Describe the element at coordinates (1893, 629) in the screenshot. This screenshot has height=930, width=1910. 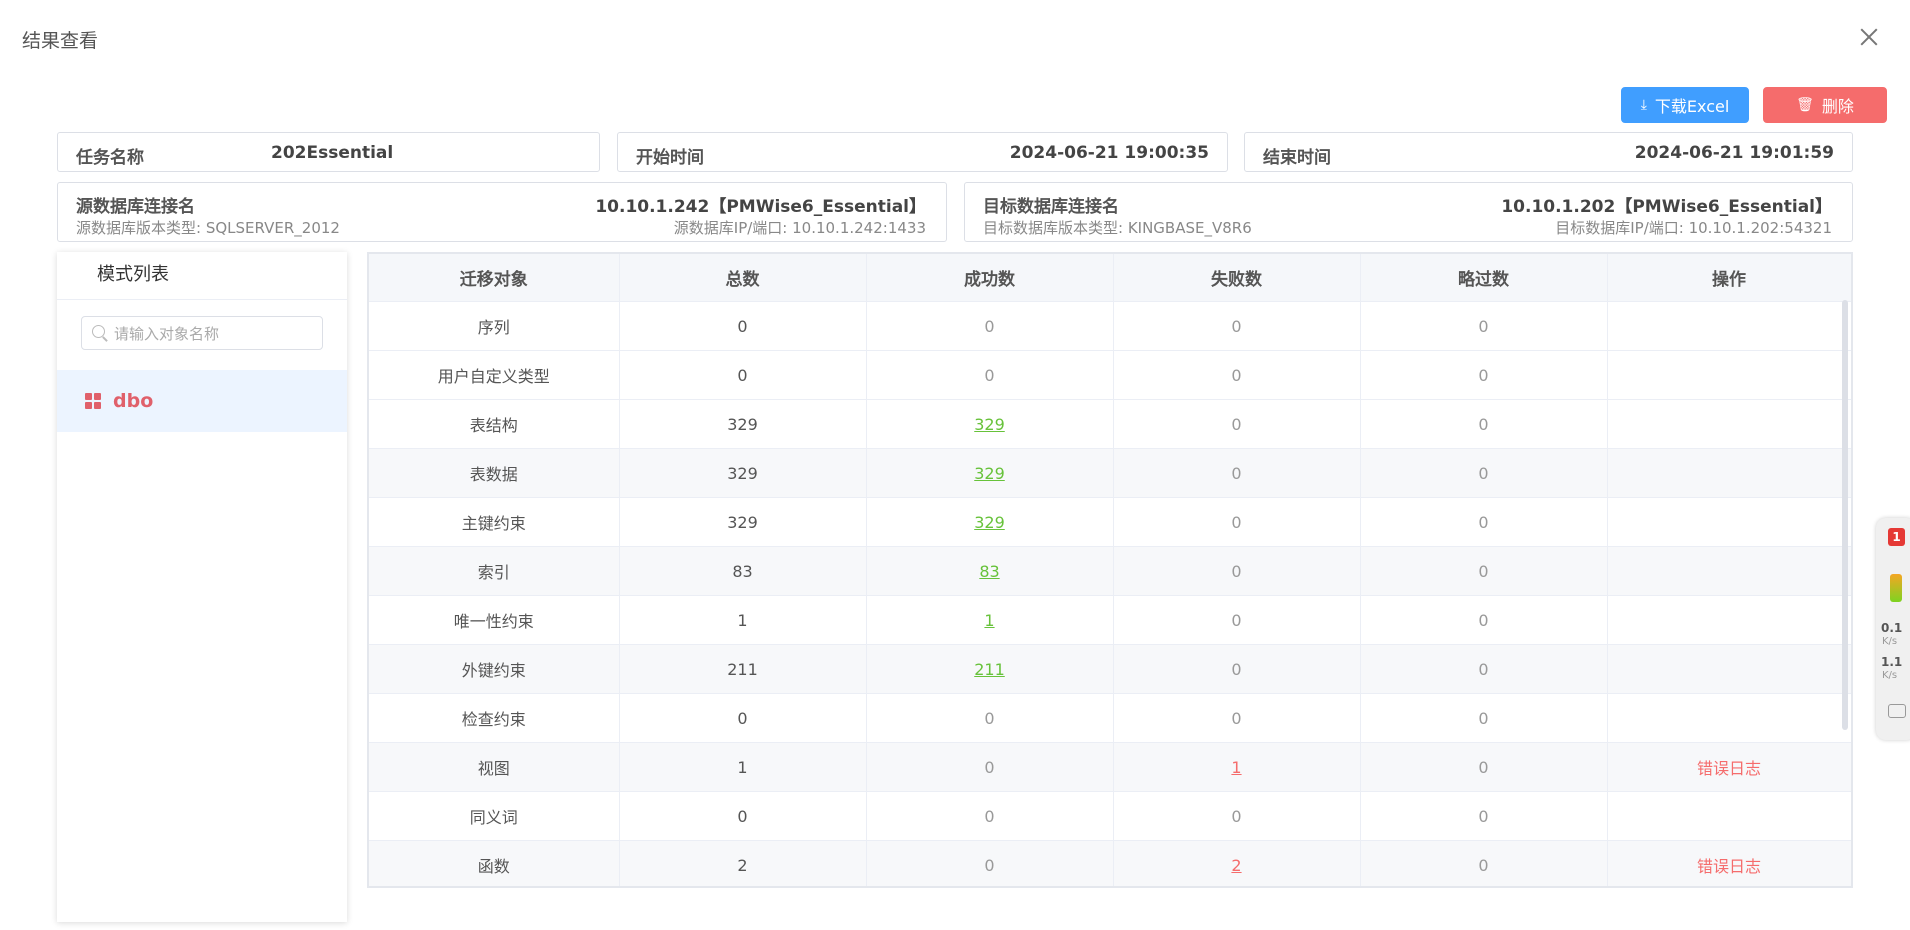
I see `network-widget: 1 0.1 K/s 1.1 K/s` at that location.